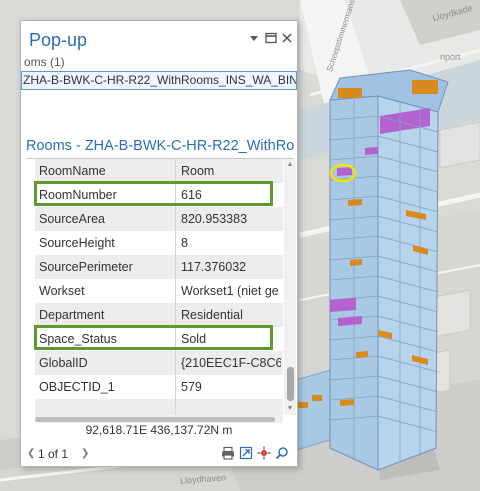  What do you see at coordinates (175, 287) in the screenshot?
I see `column-divider` at bounding box center [175, 287].